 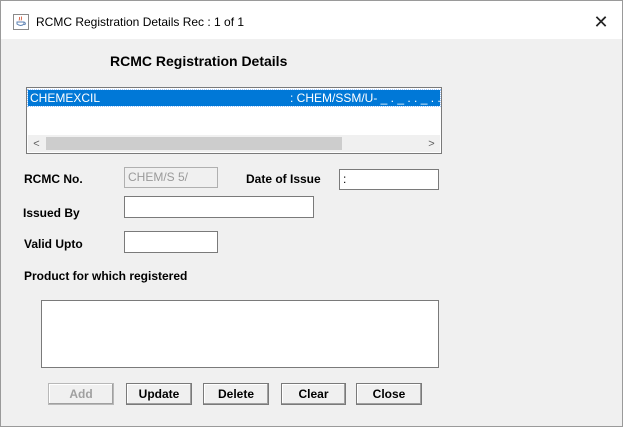 What do you see at coordinates (219, 207) in the screenshot?
I see `issued-by-field` at bounding box center [219, 207].